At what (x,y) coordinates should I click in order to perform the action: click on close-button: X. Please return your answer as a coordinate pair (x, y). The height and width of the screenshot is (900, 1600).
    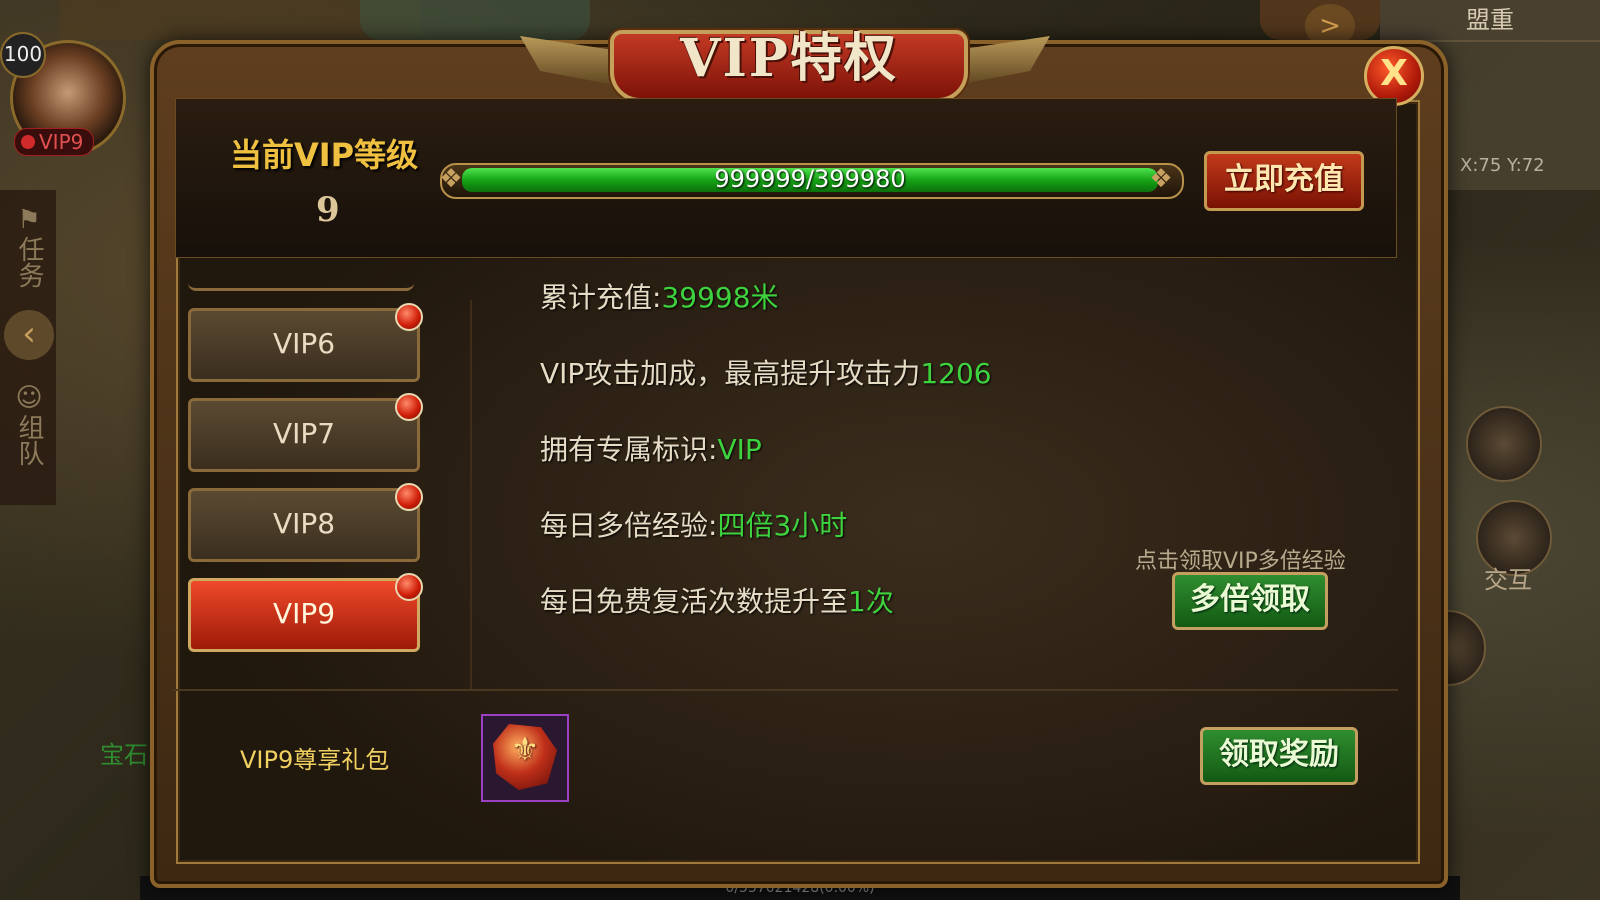
    Looking at the image, I should click on (1394, 76).